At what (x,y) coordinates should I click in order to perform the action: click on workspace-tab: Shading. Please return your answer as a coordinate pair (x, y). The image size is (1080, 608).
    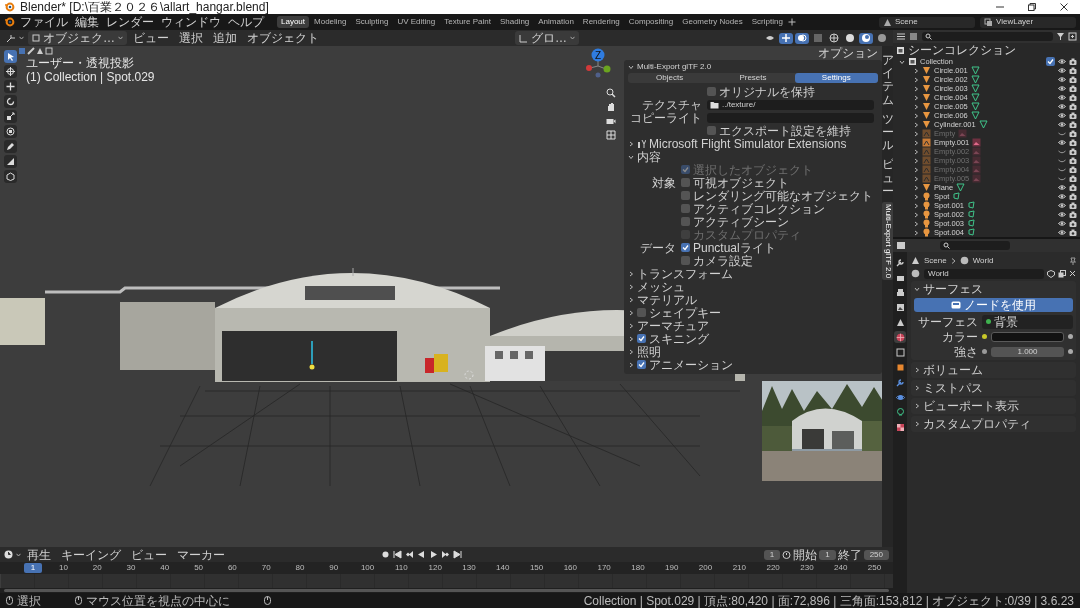
    Looking at the image, I should click on (514, 22).